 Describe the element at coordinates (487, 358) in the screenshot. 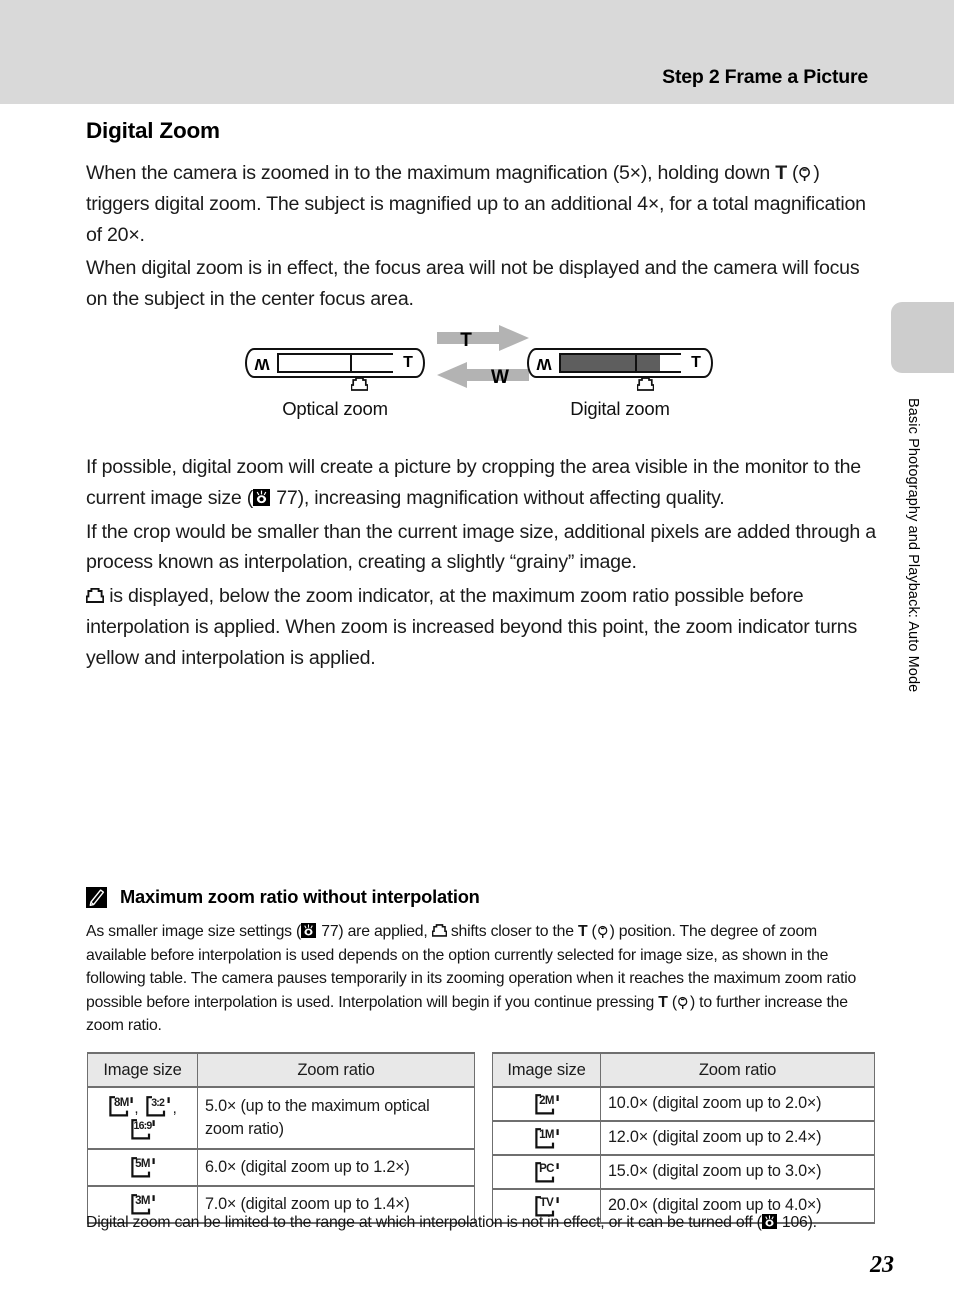

I see `zoom-direction-arrows: T W` at that location.